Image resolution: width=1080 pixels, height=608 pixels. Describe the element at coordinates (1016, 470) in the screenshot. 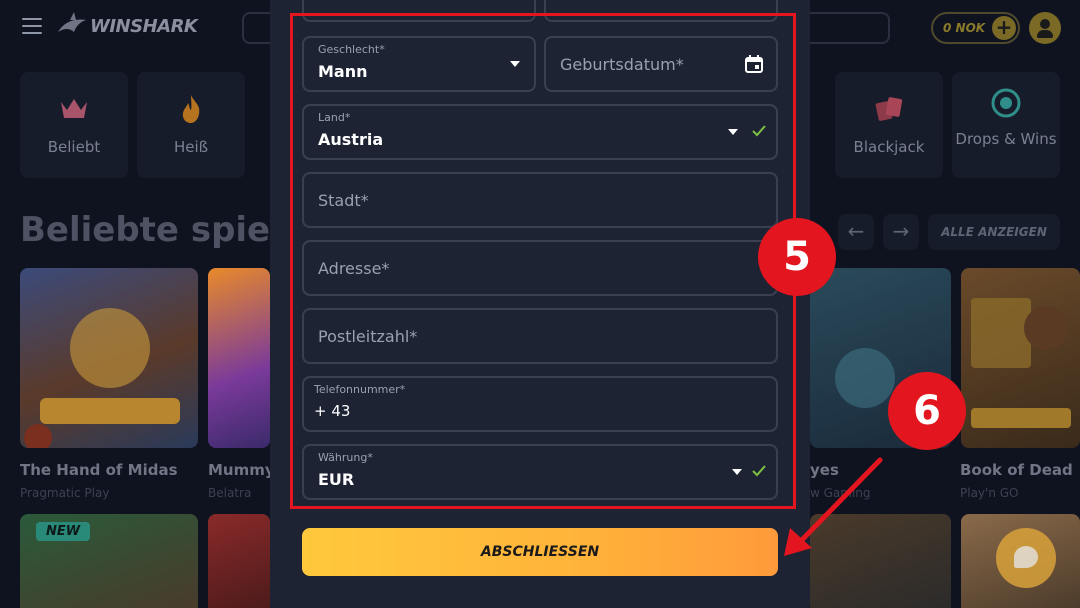

I see `game-title: Book of Dead` at that location.